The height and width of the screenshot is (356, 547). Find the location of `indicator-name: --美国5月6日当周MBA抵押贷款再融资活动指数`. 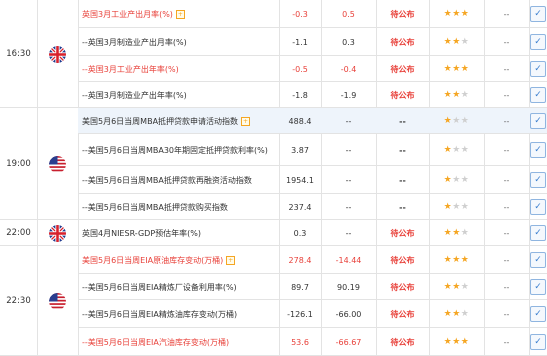

indicator-name: --美国5月6日当周MBA抵押贷款再融资活动指数 is located at coordinates (178, 180).